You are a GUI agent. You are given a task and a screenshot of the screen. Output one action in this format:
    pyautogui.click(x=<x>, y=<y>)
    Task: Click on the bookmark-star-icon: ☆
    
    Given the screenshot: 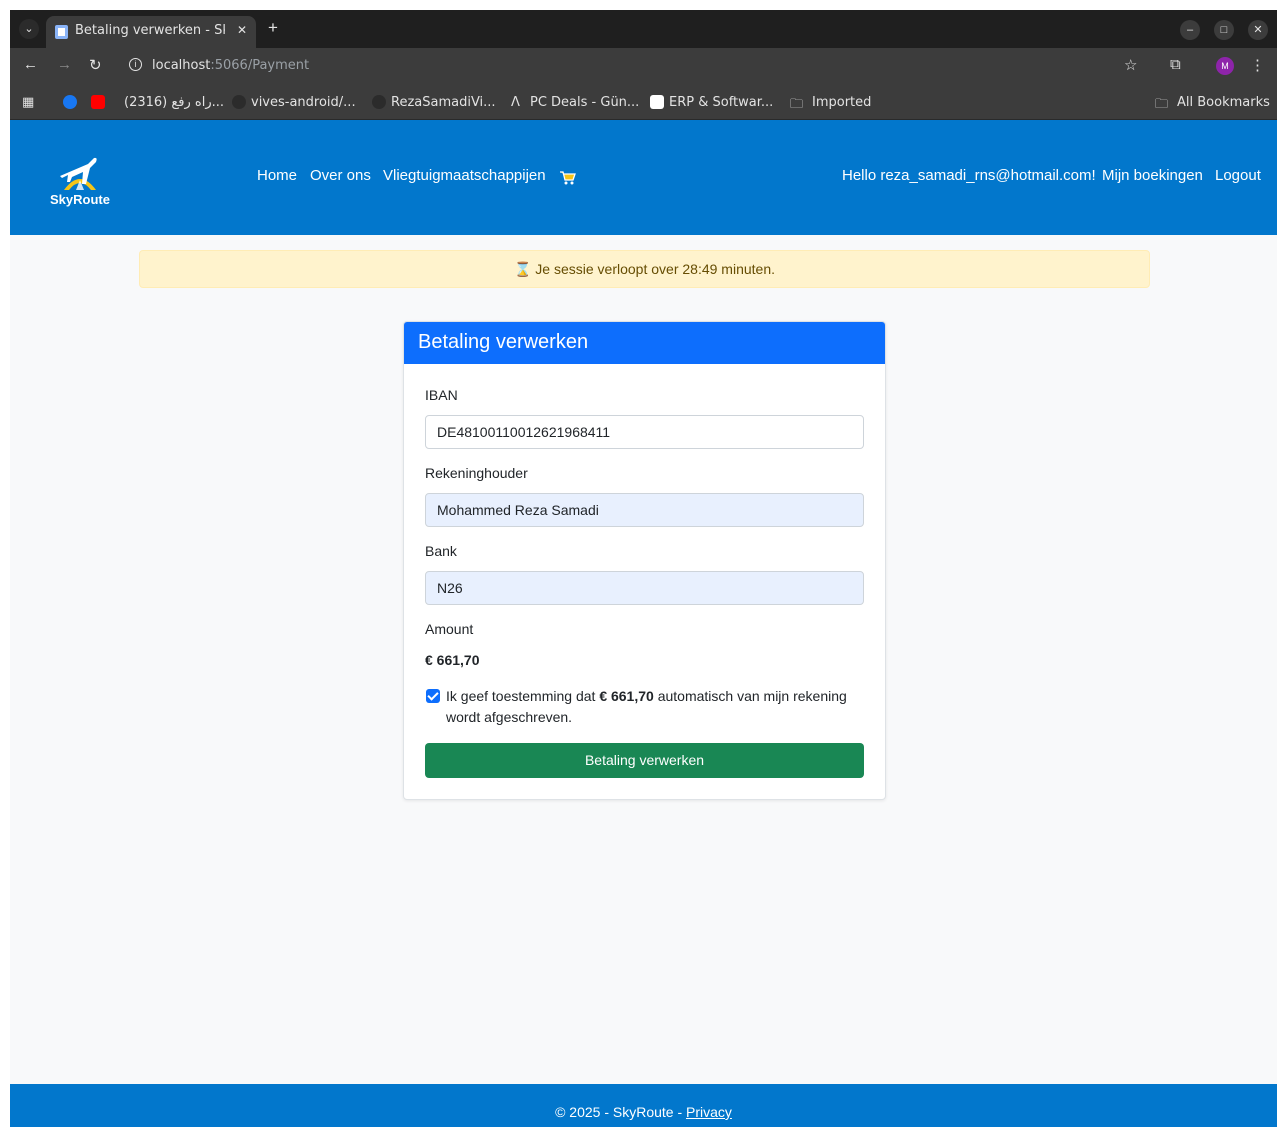 What is the action you would take?
    pyautogui.click(x=1130, y=65)
    